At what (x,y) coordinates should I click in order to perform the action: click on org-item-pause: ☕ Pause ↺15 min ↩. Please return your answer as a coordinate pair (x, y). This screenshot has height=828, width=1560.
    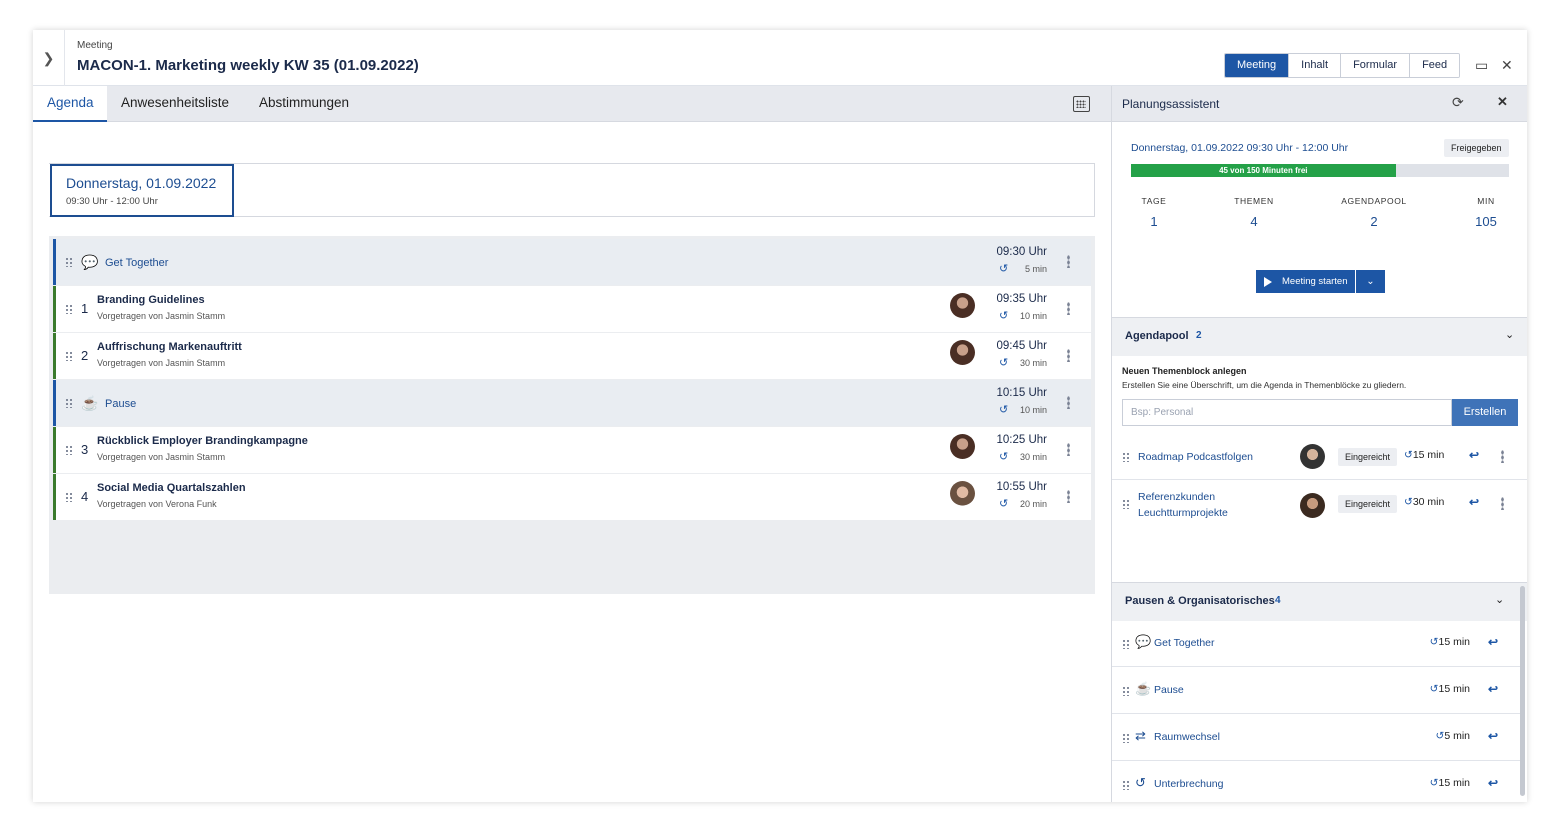
    Looking at the image, I should click on (1316, 691).